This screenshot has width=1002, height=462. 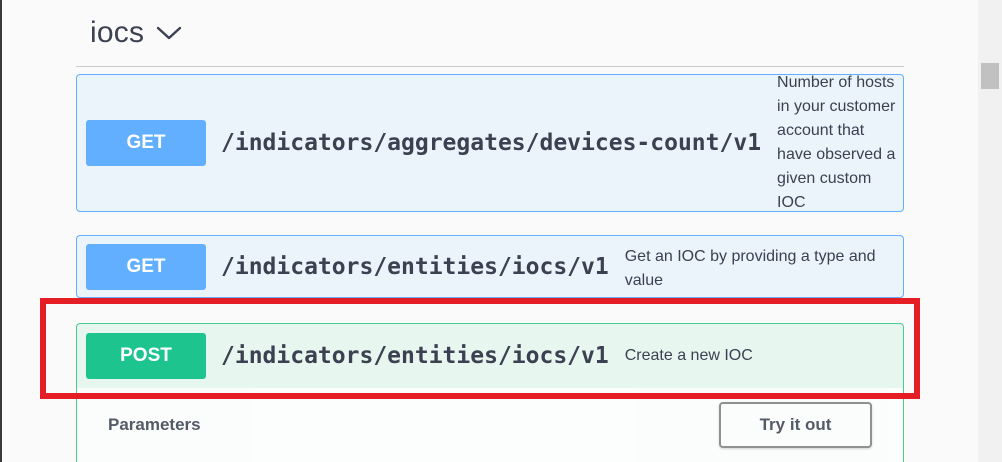 I want to click on tag-title: iocs, so click(x=117, y=32).